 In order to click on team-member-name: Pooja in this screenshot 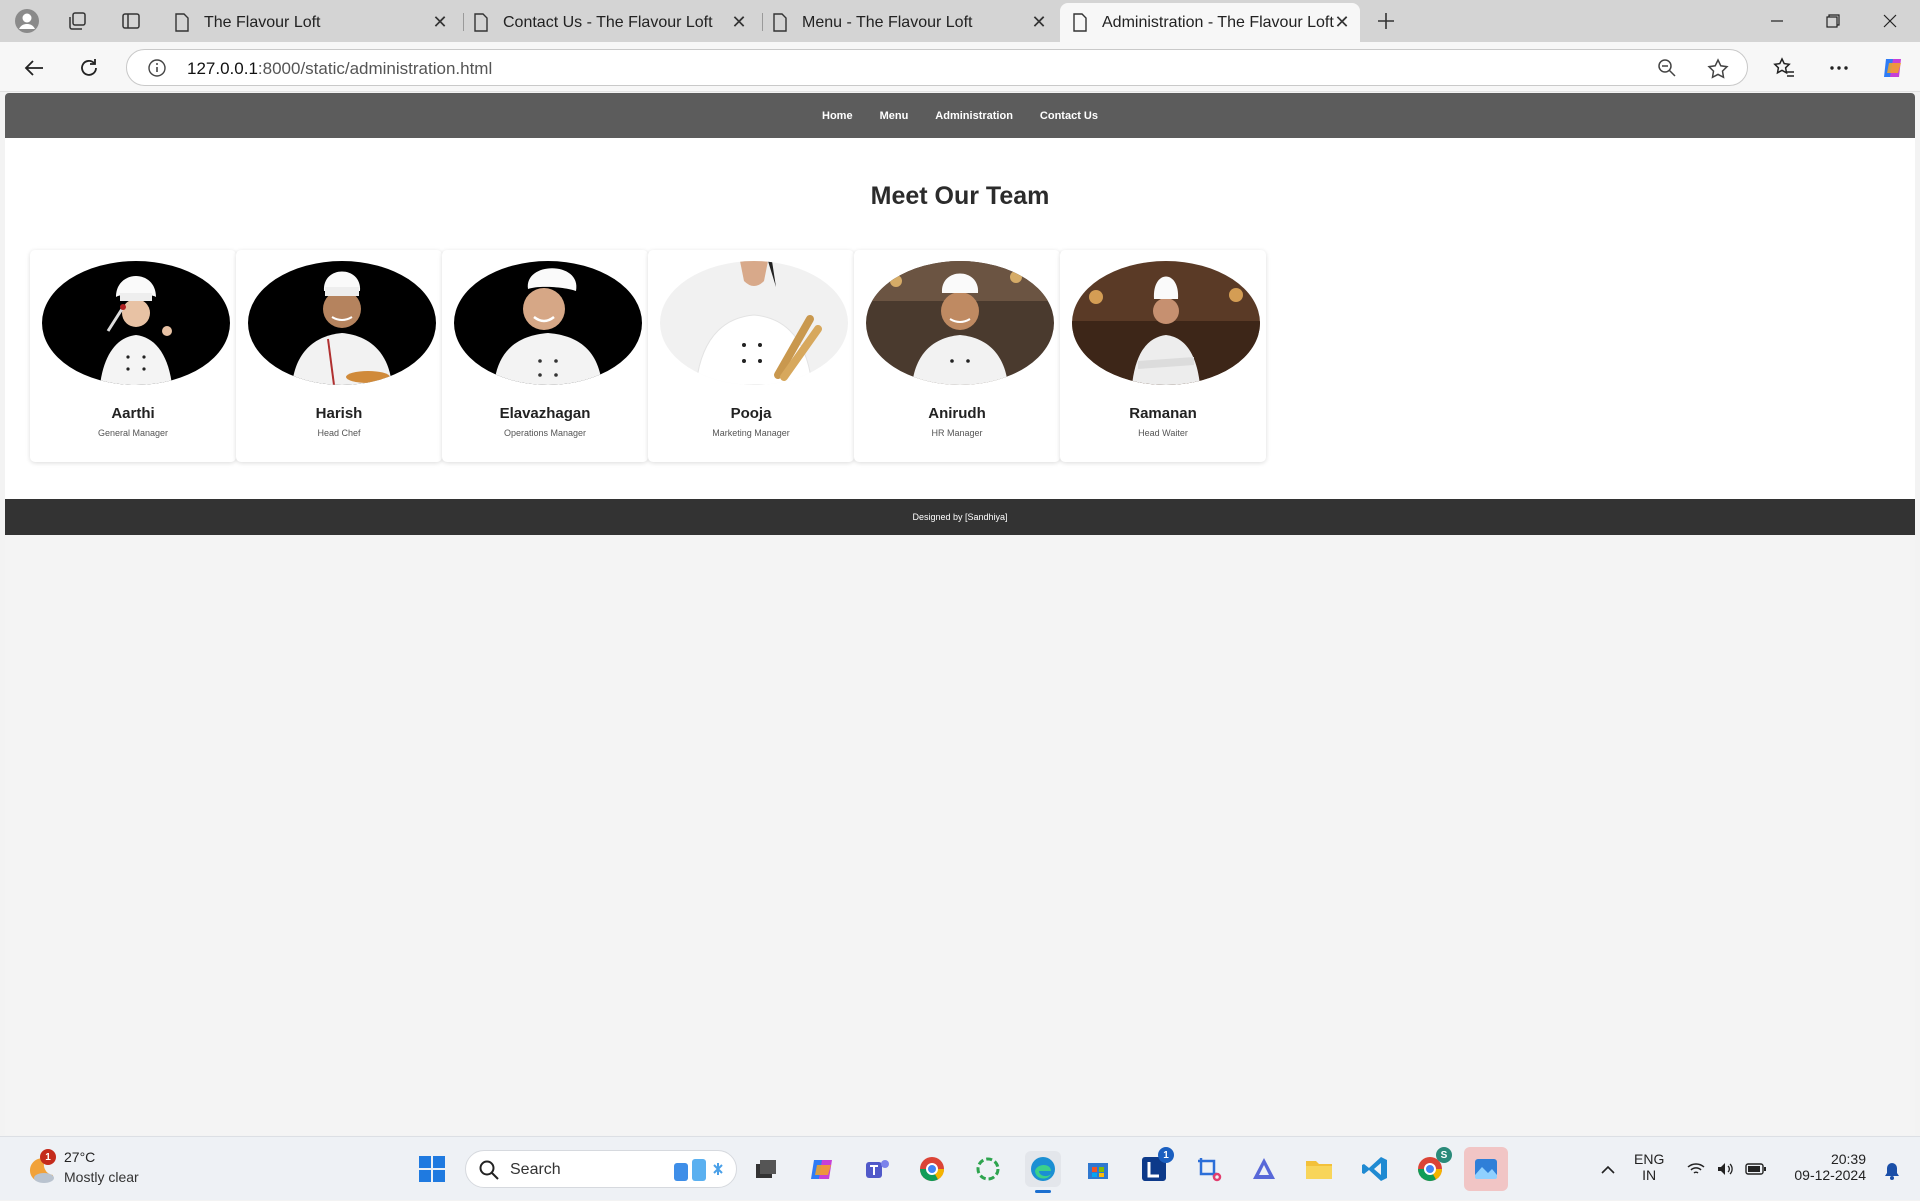, I will do `click(751, 413)`.